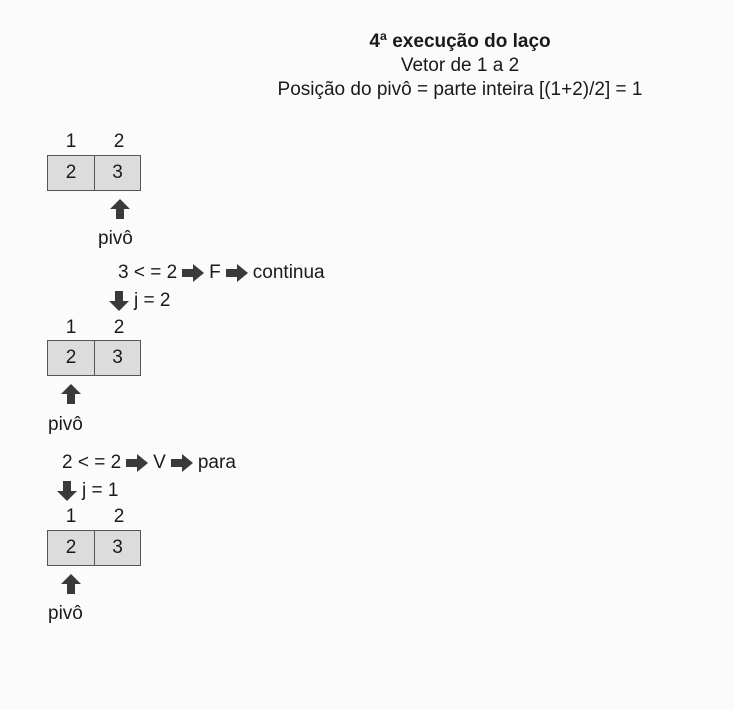  I want to click on comparison-step: 2 < = 2 V para, so click(149, 463).